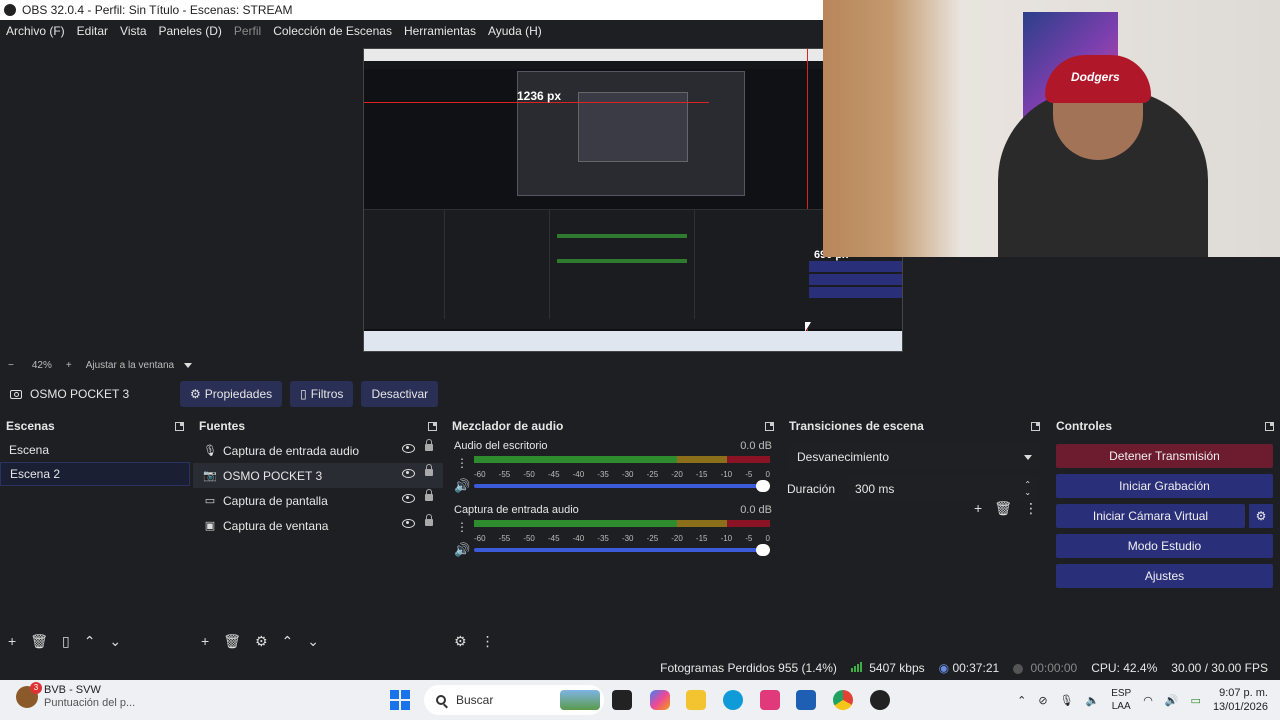 The image size is (1280, 720). What do you see at coordinates (808, 327) in the screenshot?
I see `mouse-cursor-icon` at bounding box center [808, 327].